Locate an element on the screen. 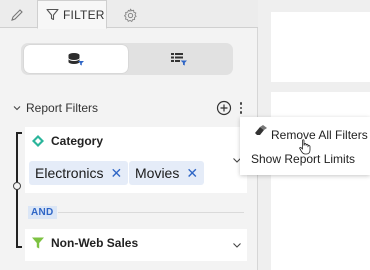 This screenshot has width=370, height=270. filter-title: Category is located at coordinates (67, 141).